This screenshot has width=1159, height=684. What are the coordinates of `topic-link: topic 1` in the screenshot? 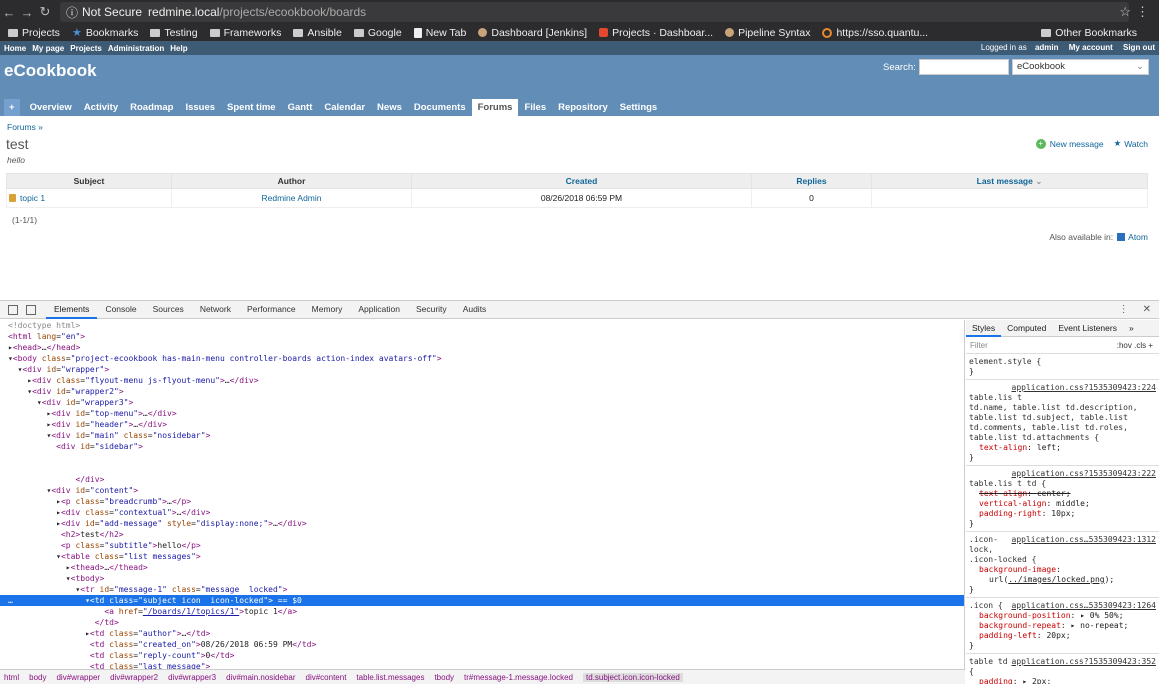 It's located at (32, 198).